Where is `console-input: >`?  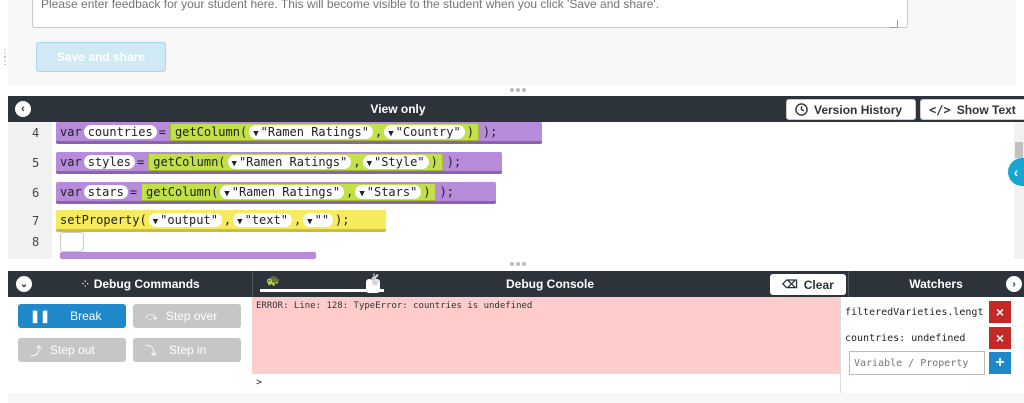 console-input: > is located at coordinates (546, 383).